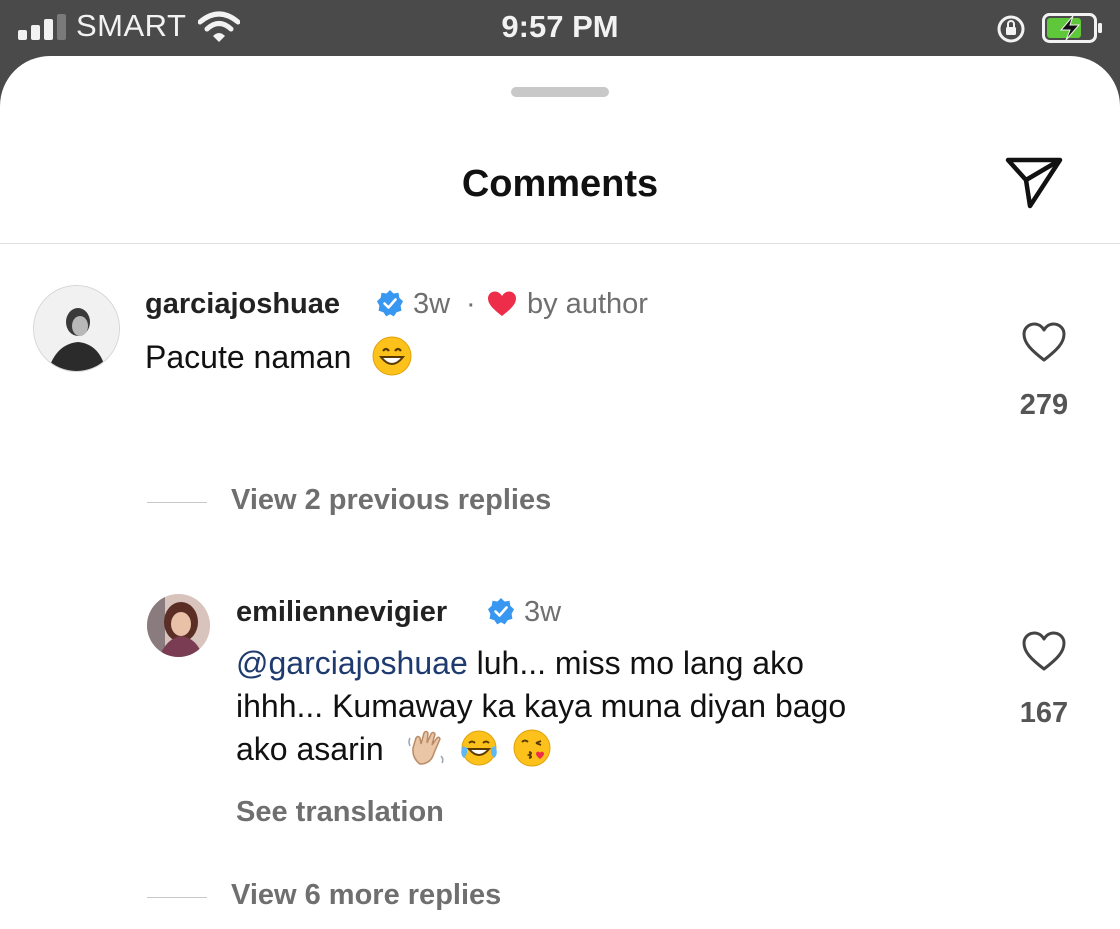 The image size is (1120, 929). I want to click on reply-username: emiliennevigier, so click(341, 612).